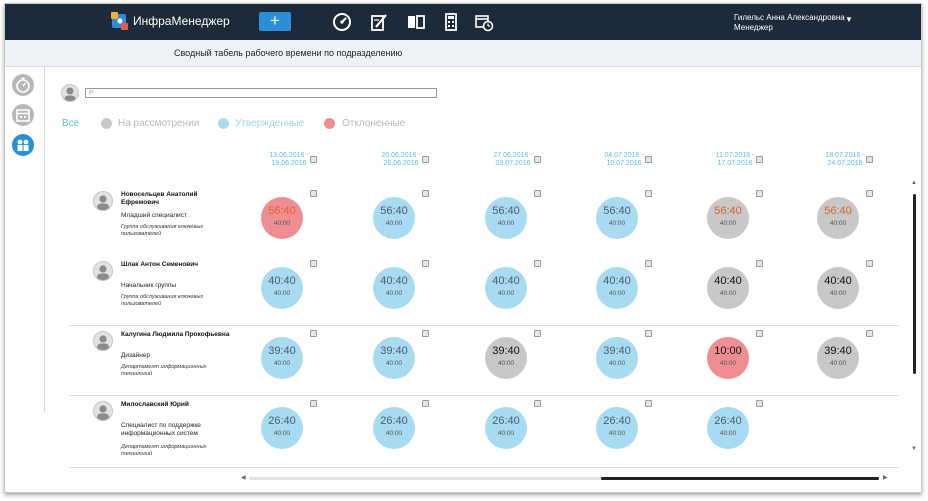  I want to click on period-header-2: 20.06.2016 -26.06.2016, so click(401, 160).